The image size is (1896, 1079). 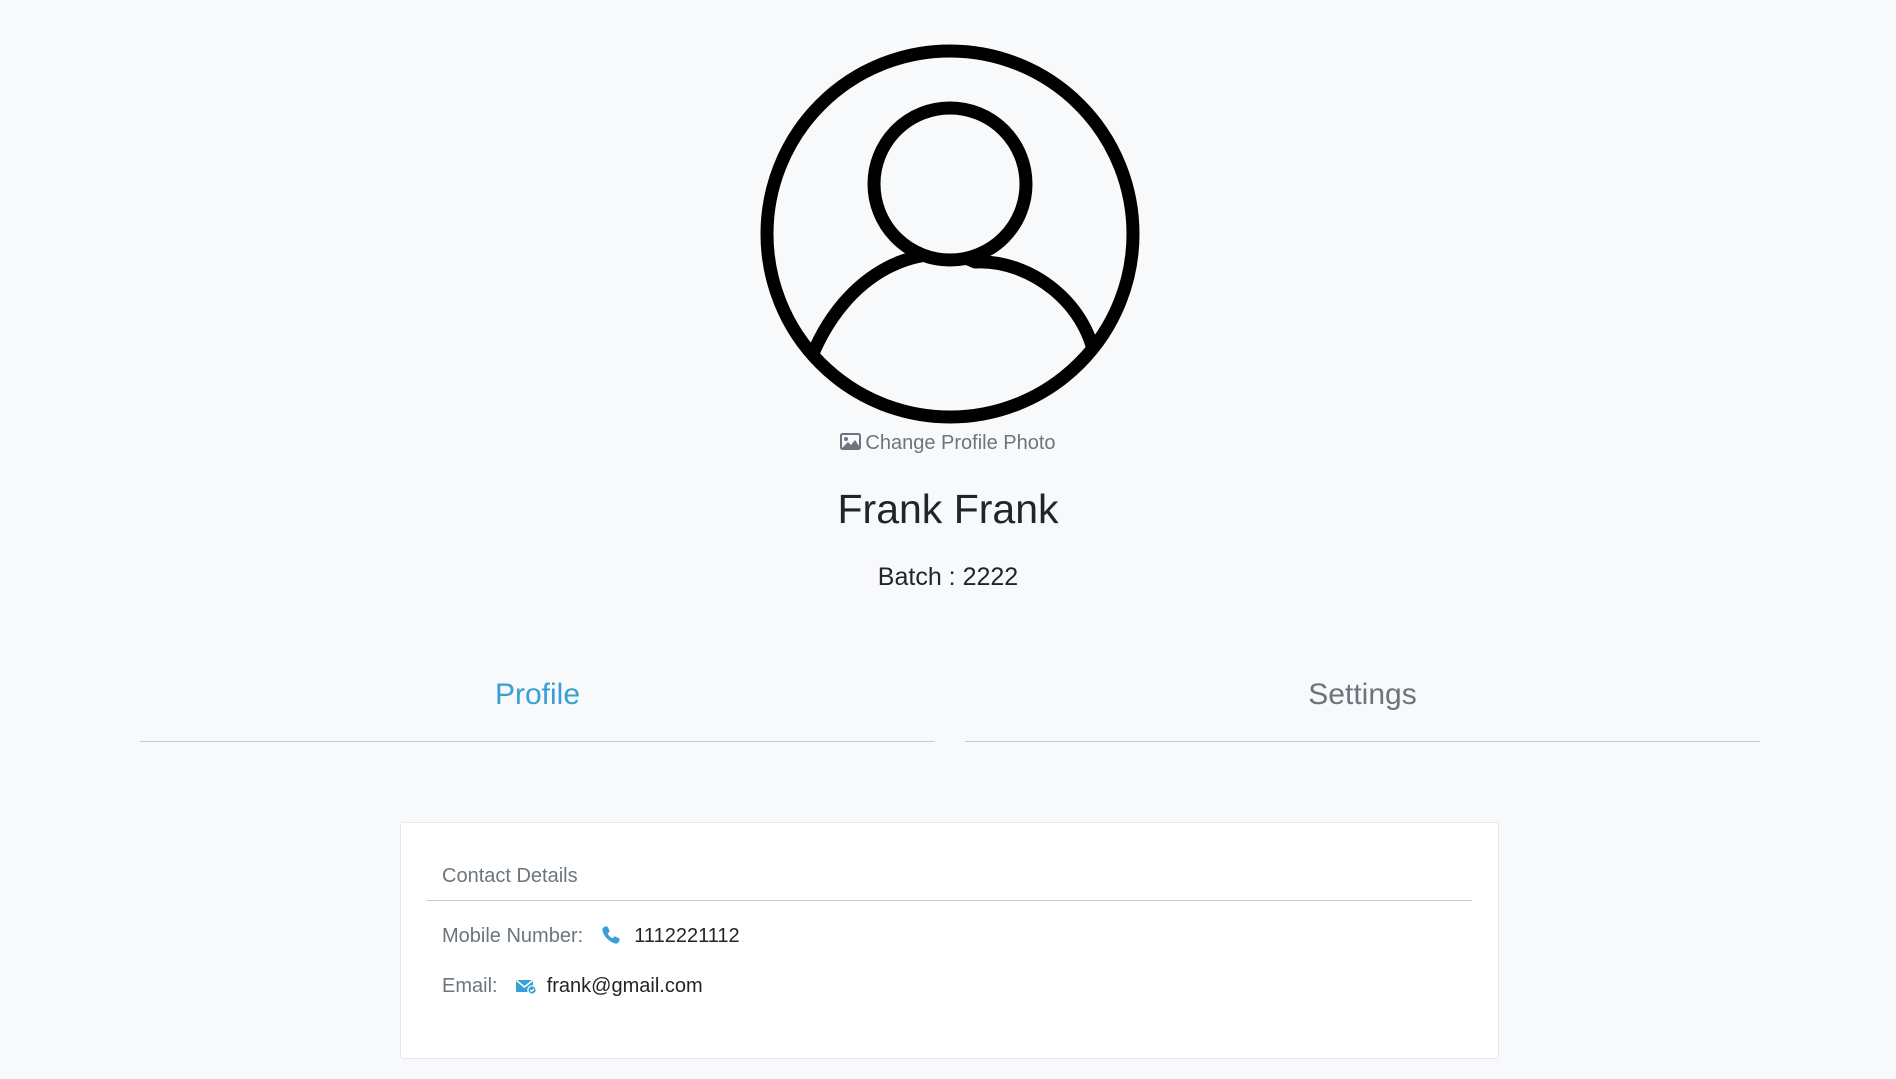 I want to click on profile-batch: Batch : 2222, so click(x=948, y=577).